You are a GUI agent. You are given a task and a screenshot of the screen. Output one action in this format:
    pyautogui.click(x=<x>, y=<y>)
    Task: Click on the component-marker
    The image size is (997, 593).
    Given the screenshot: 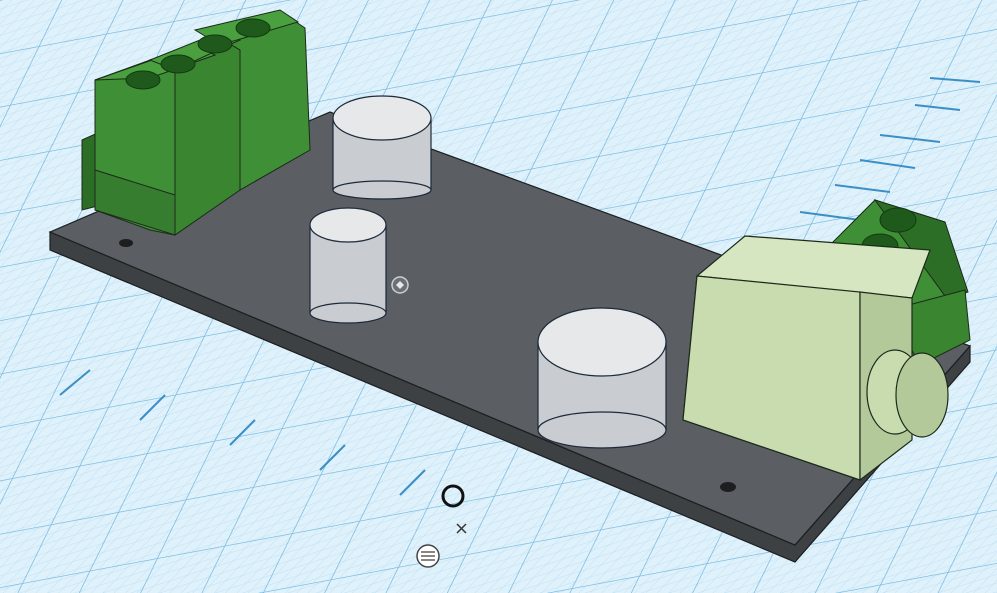 What is the action you would take?
    pyautogui.click(x=400, y=285)
    